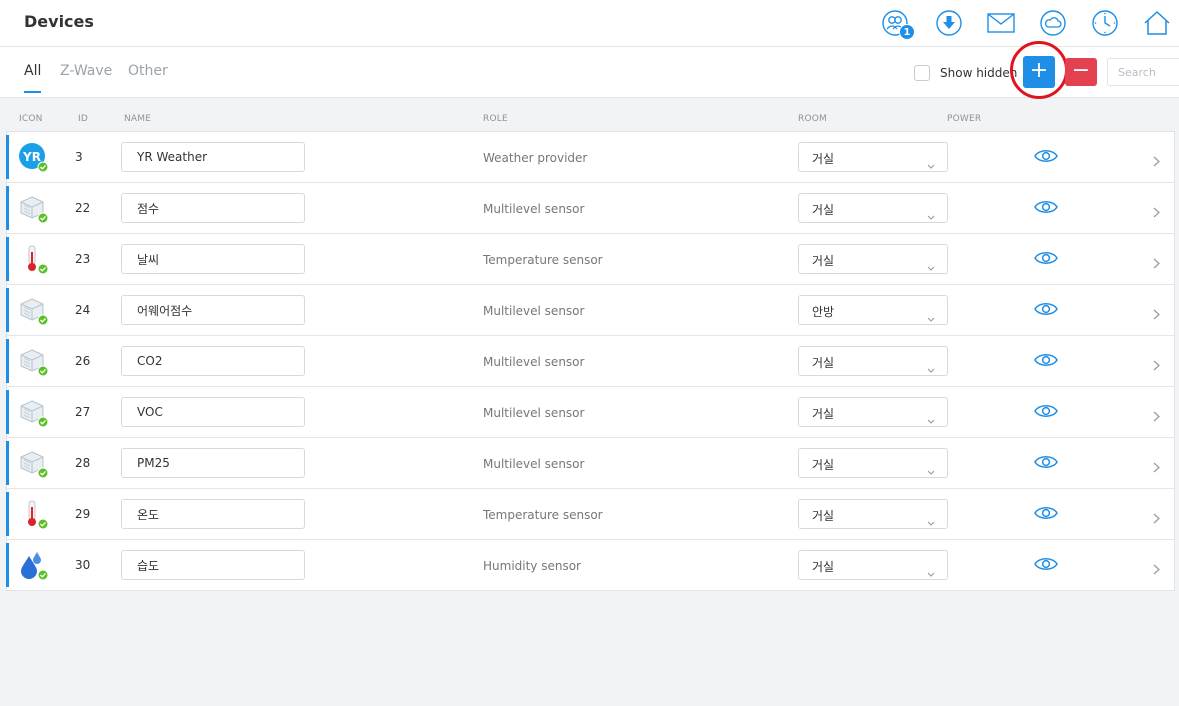  I want to click on filter-bar: All Z-Wave Other Show hidden + −, so click(589, 70).